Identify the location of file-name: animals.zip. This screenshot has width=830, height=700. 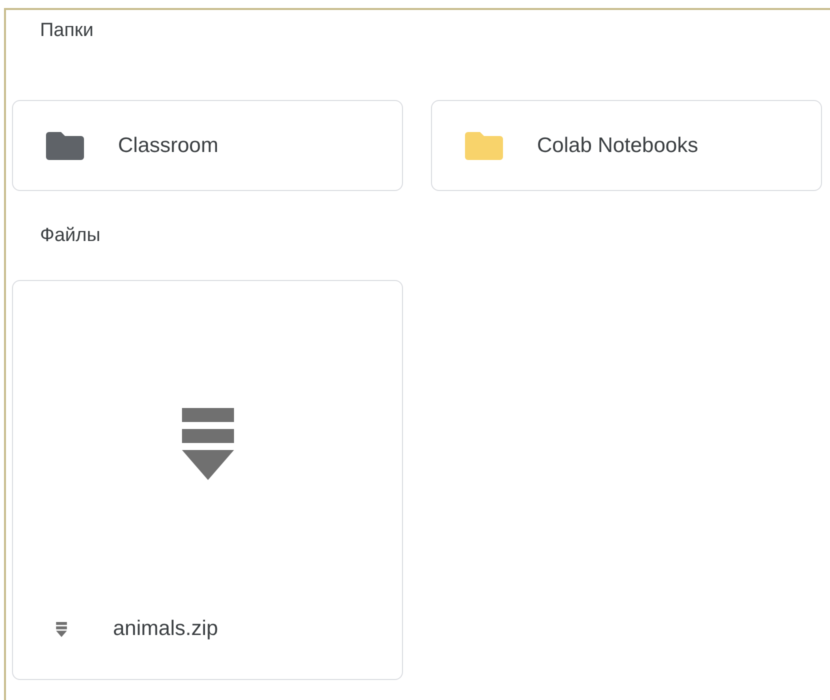
(165, 629).